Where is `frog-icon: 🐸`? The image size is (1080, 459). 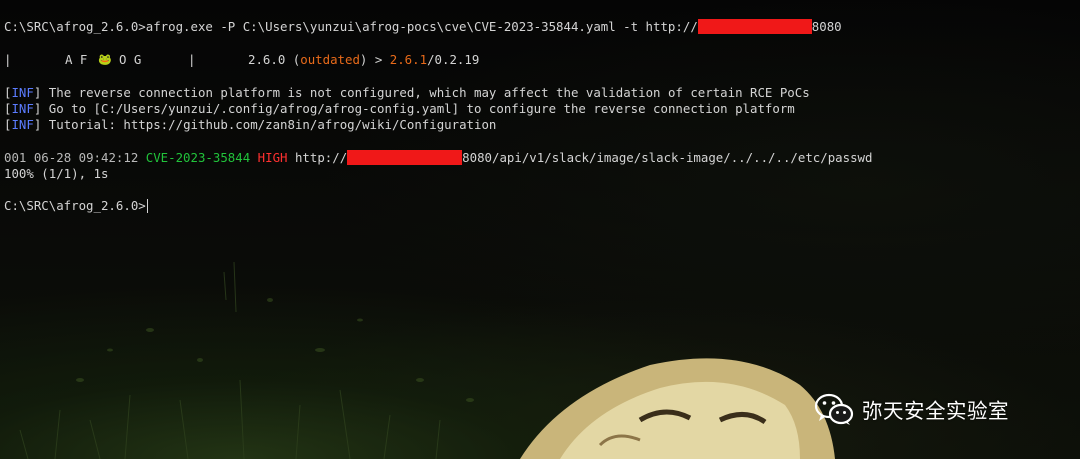
frog-icon: 🐸 is located at coordinates (105, 59).